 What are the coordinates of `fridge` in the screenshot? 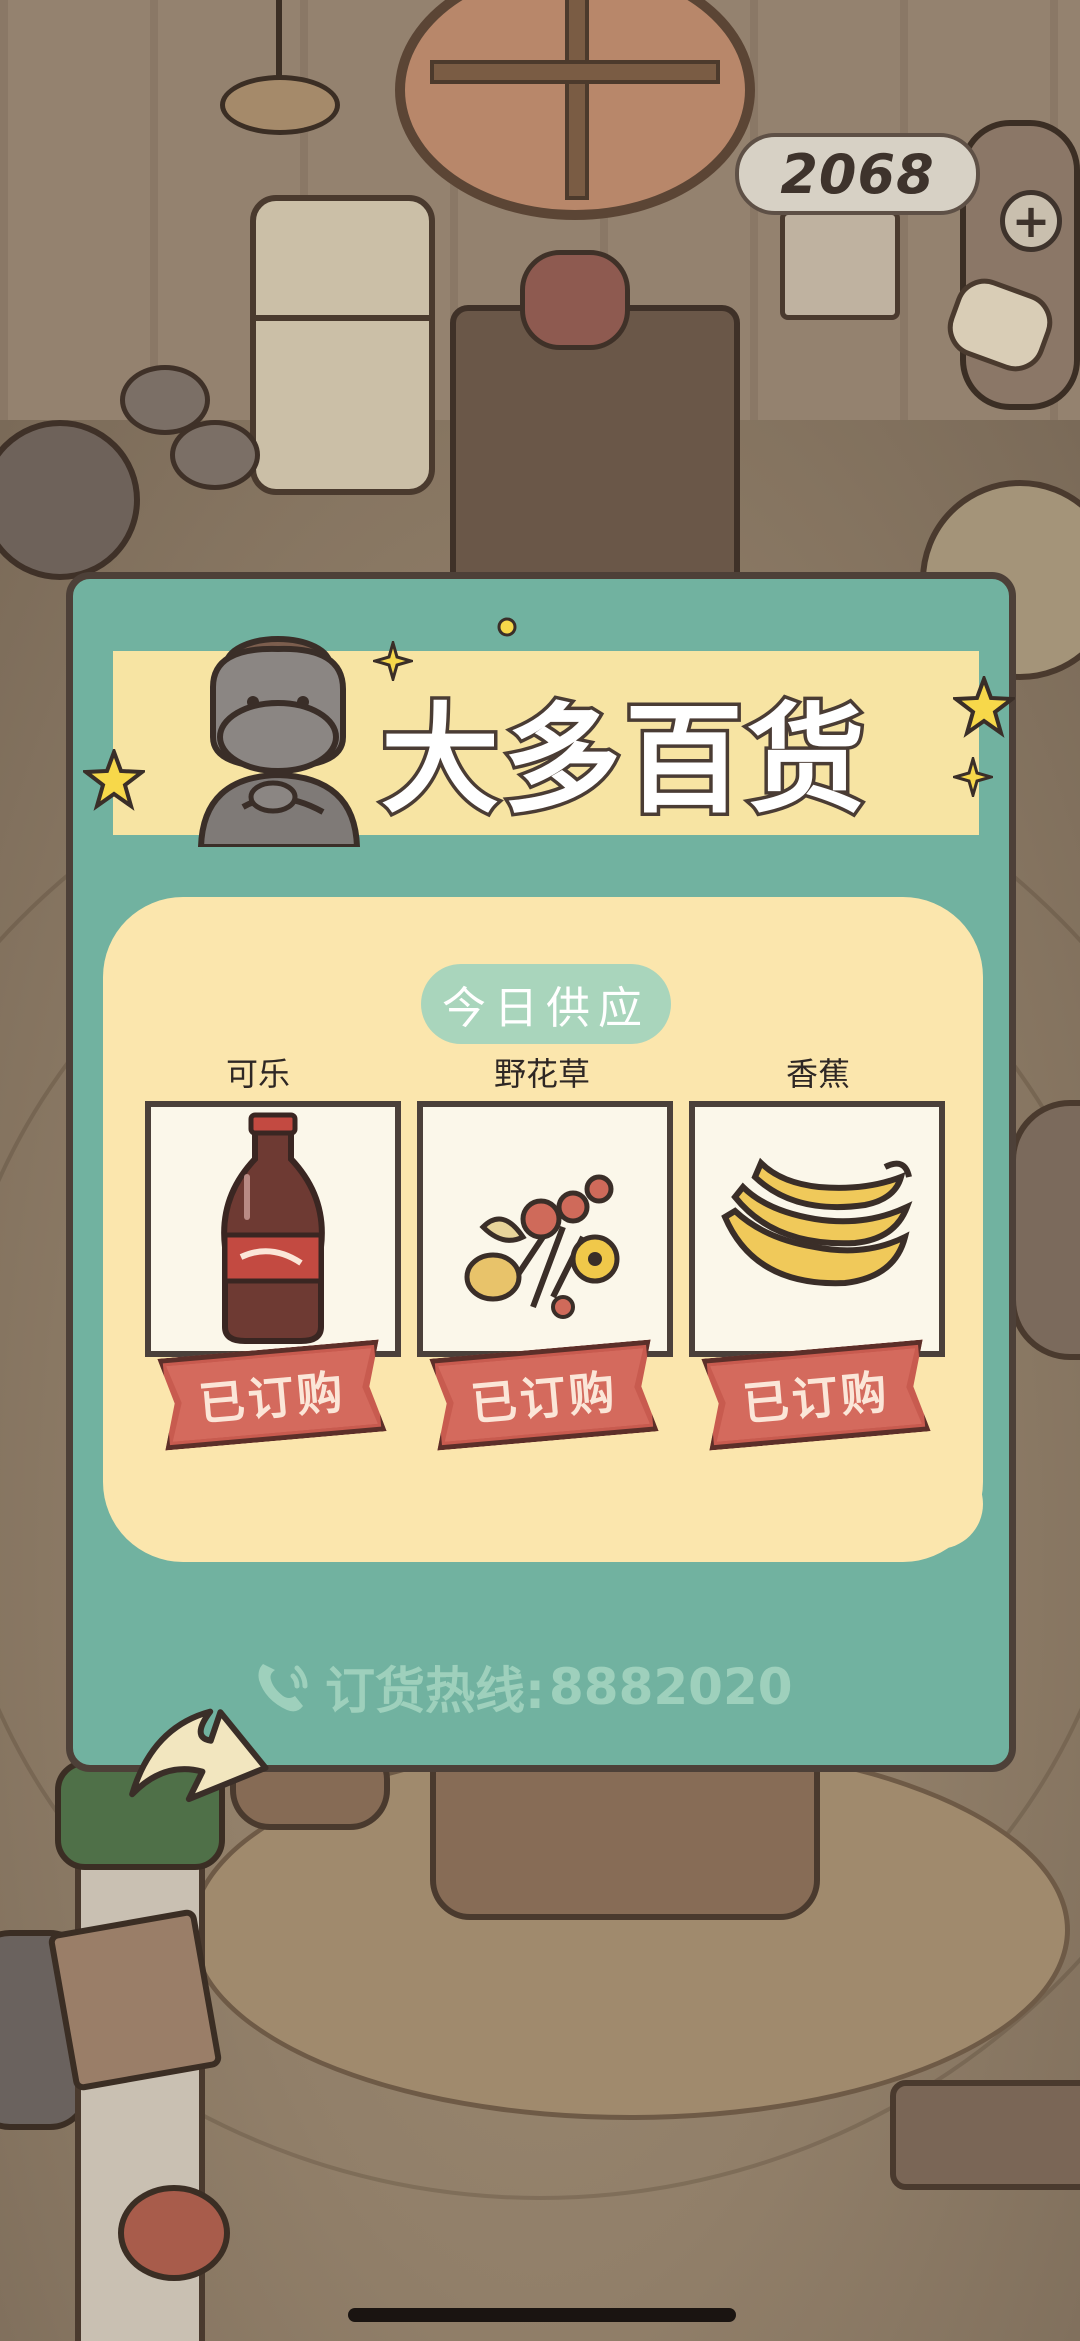 It's located at (342, 345).